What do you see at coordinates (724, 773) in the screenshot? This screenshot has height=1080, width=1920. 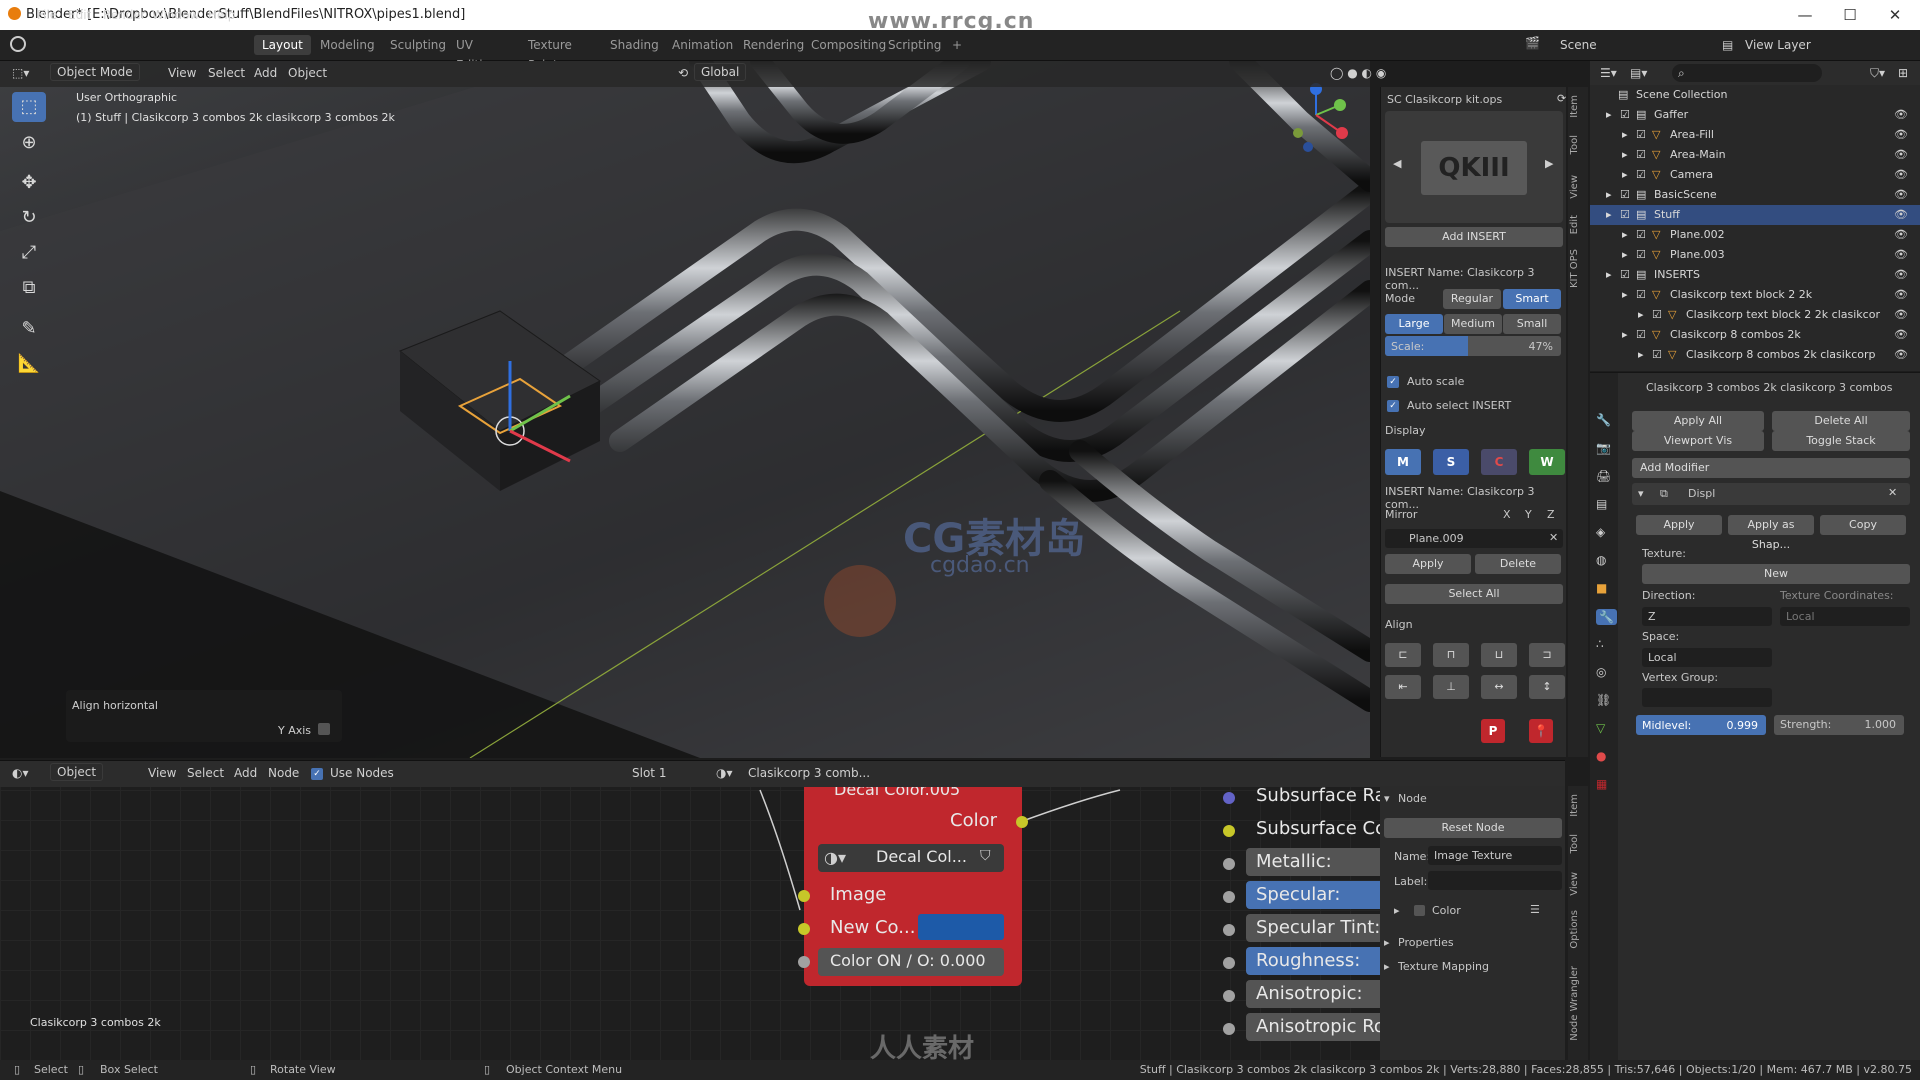 I see `material-browse-icon: ◑▾` at bounding box center [724, 773].